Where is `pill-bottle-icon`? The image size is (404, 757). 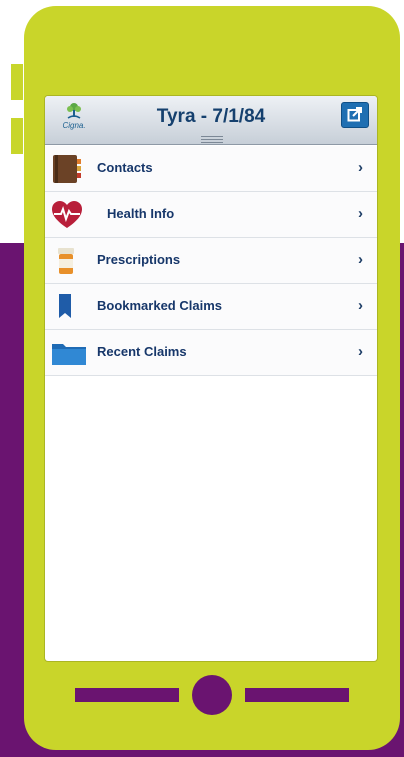 pill-bottle-icon is located at coordinates (66, 261).